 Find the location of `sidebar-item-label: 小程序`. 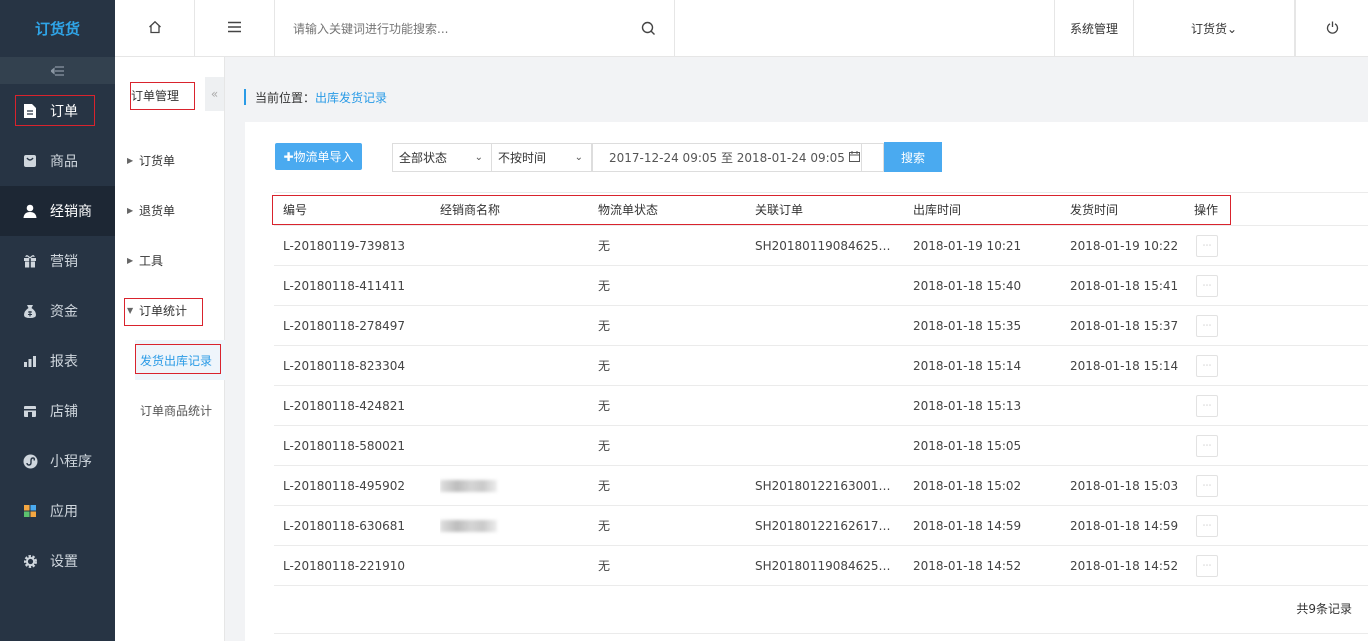

sidebar-item-label: 小程序 is located at coordinates (71, 462).